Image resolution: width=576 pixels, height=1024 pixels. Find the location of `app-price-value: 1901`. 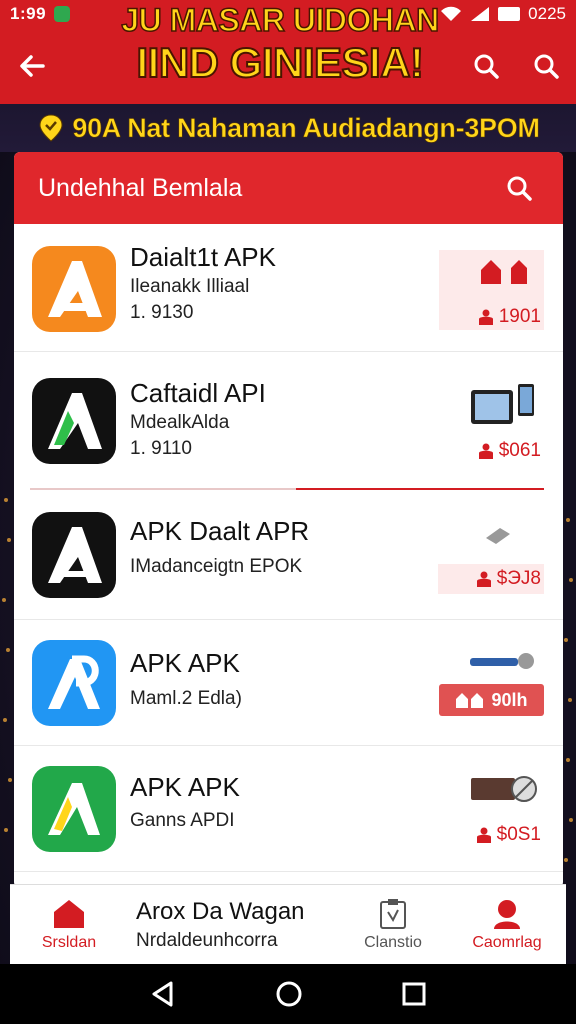

app-price-value: 1901 is located at coordinates (519, 316).